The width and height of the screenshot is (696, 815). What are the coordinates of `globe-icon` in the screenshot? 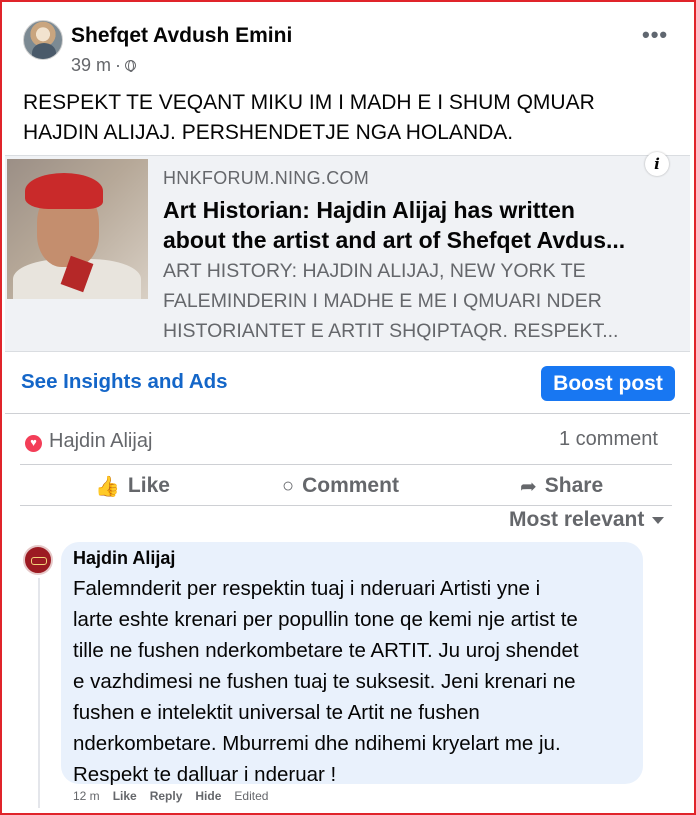 It's located at (131, 66).